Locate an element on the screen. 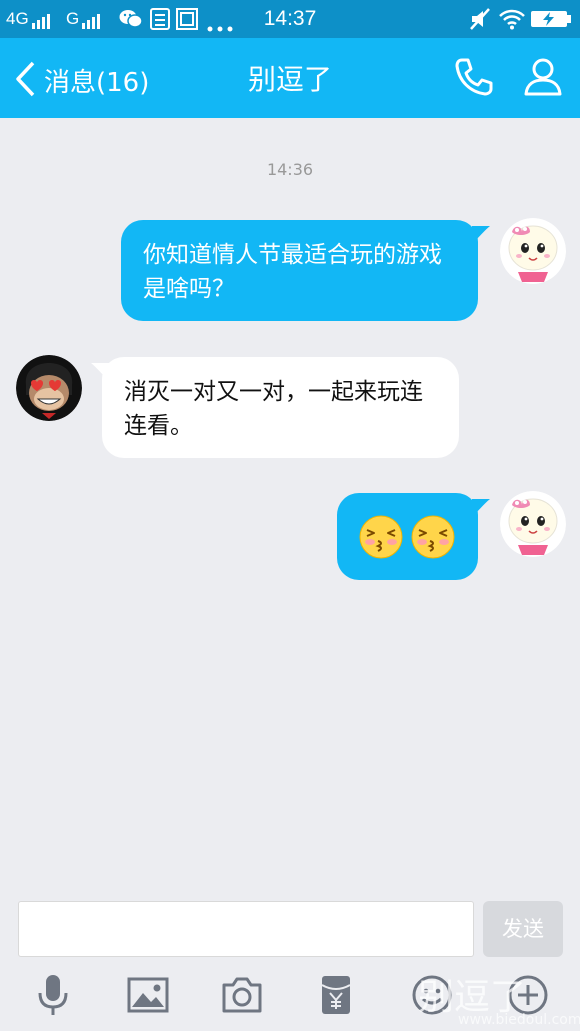  microphone-icon is located at coordinates (53, 995).